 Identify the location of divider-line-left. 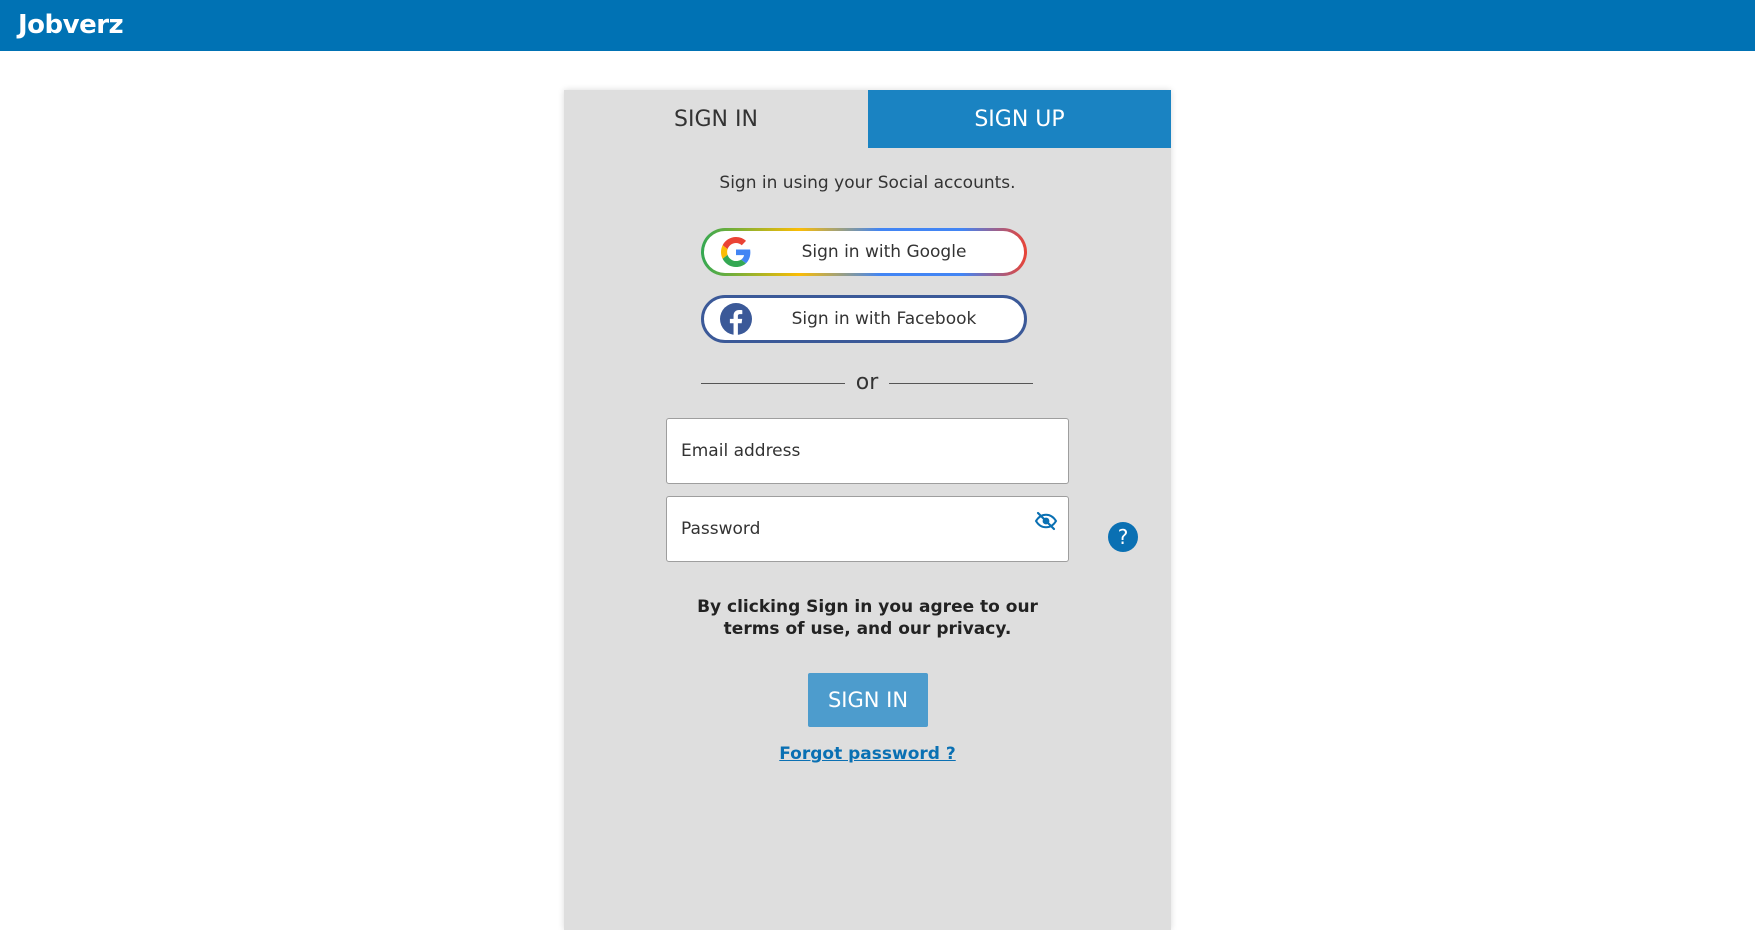
(773, 383).